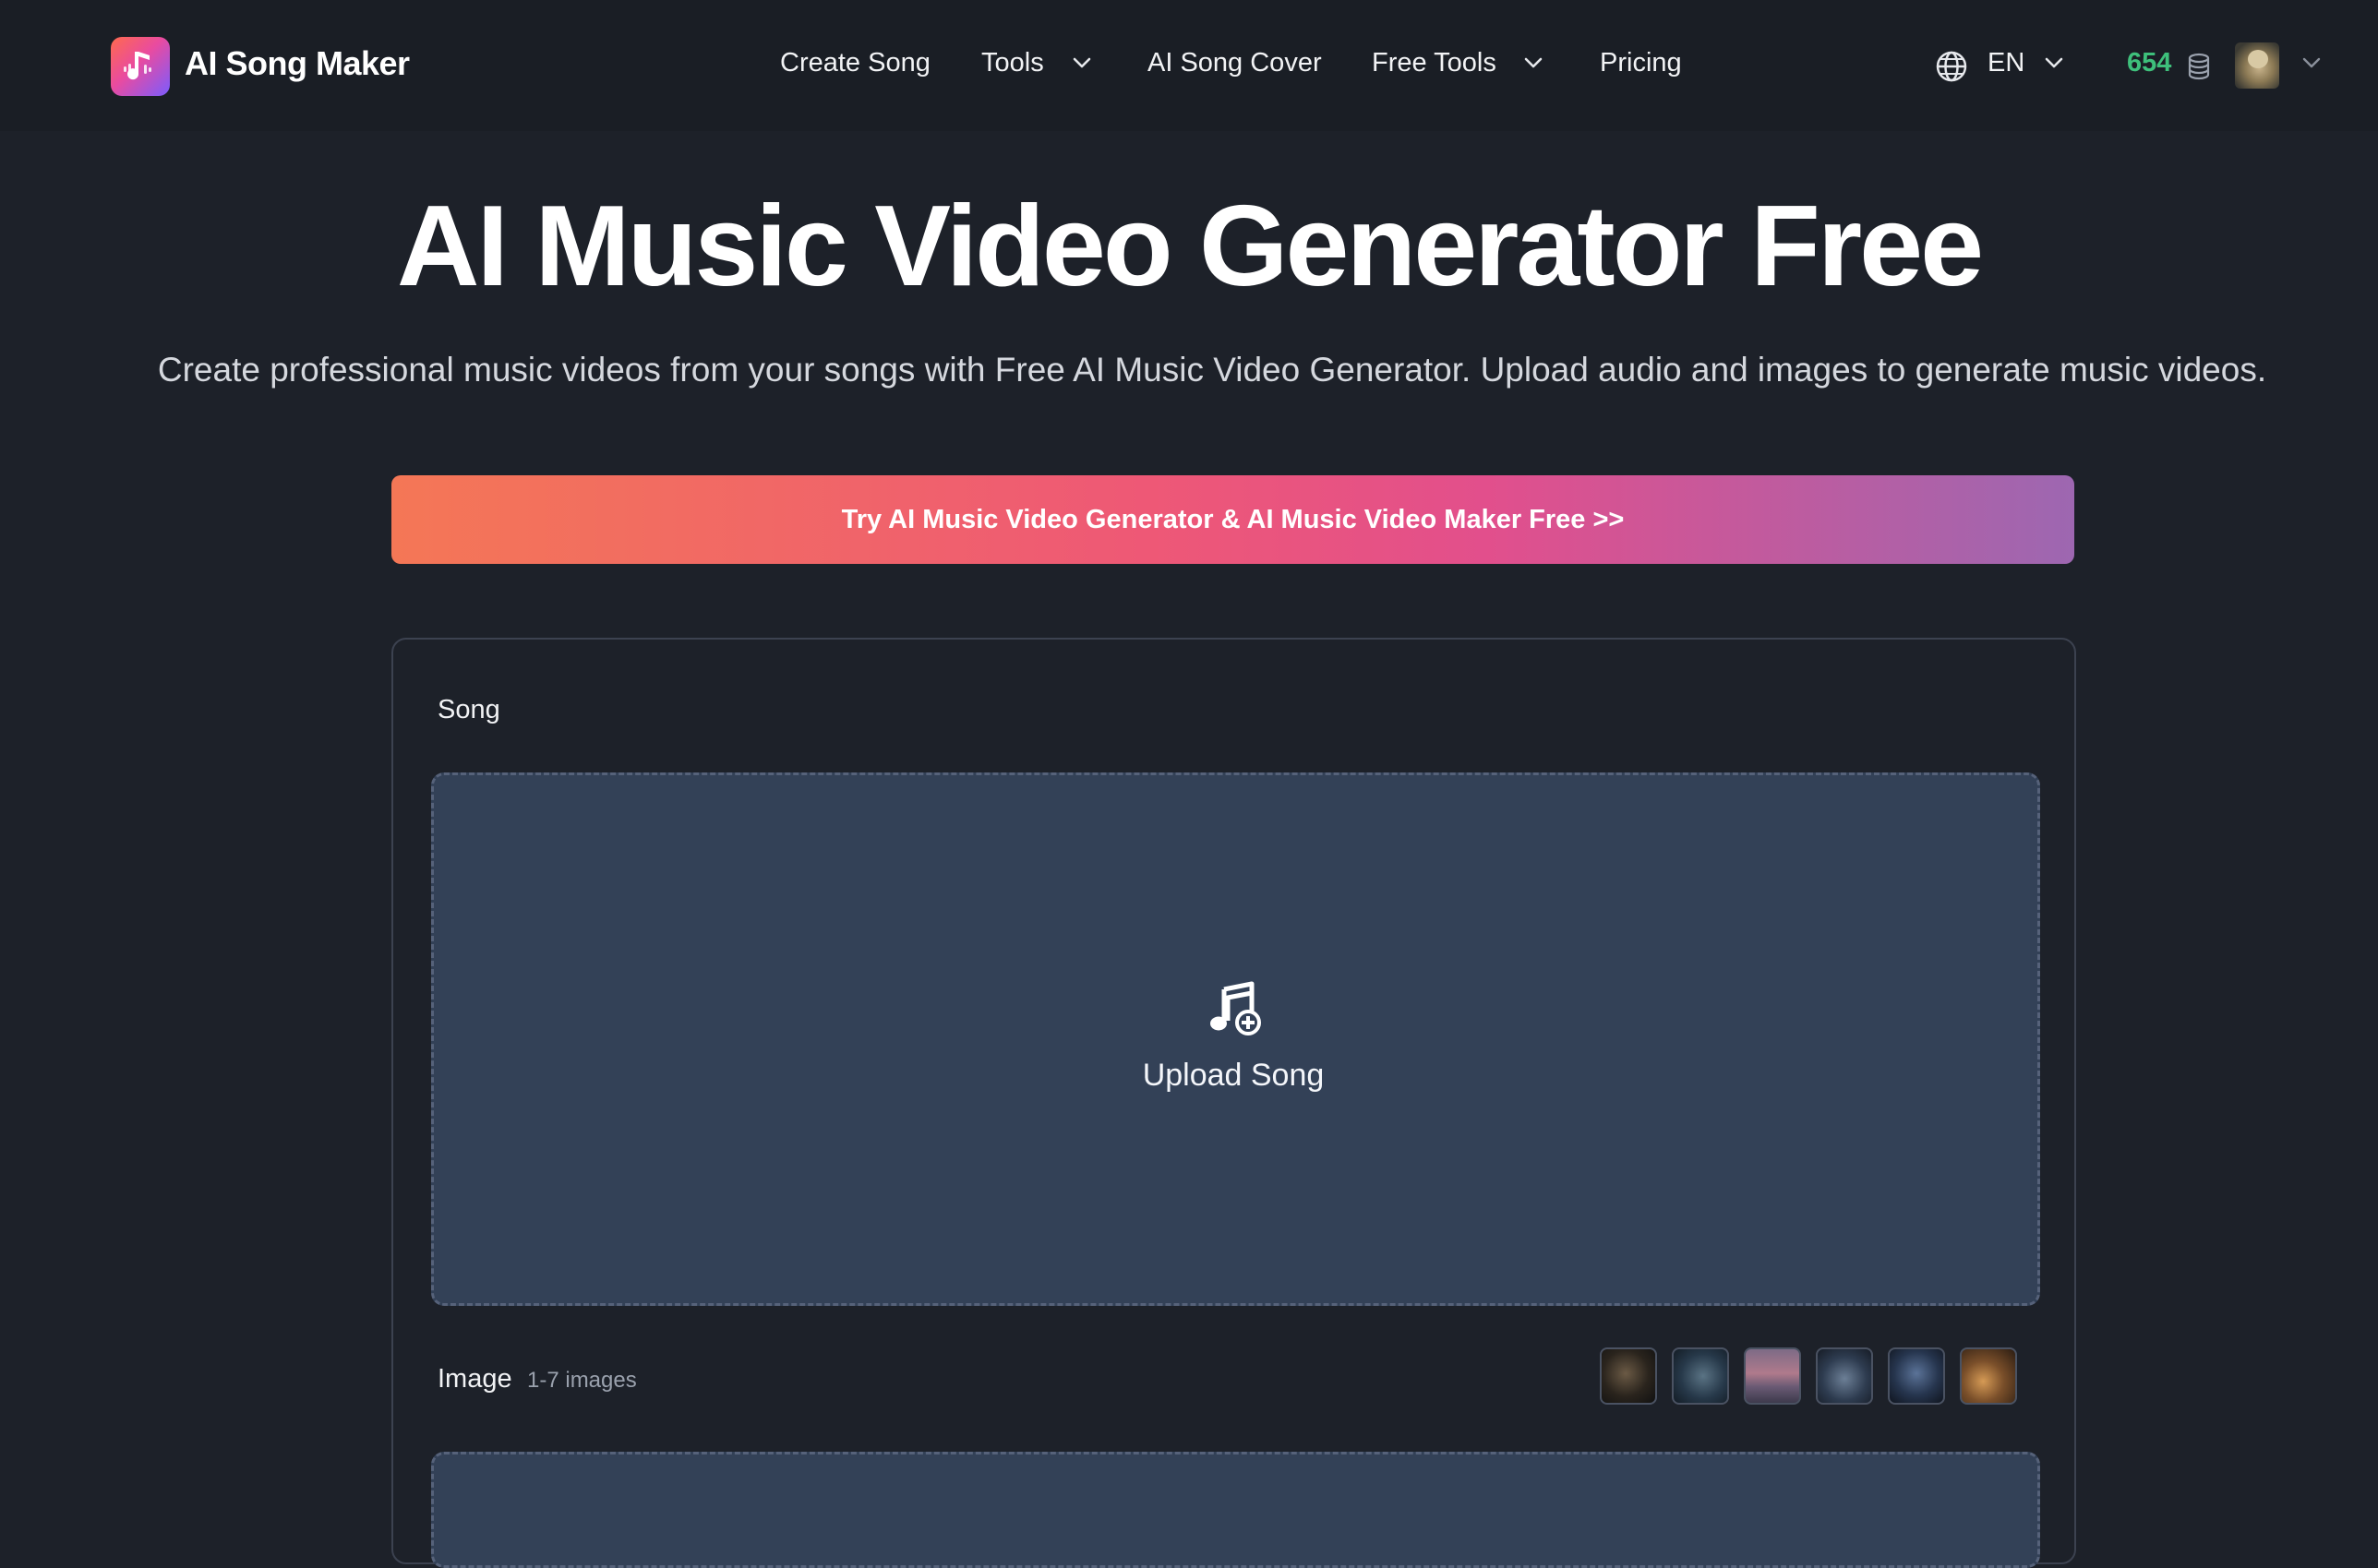  Describe the element at coordinates (2149, 63) in the screenshot. I see `credits-count: 654` at that location.